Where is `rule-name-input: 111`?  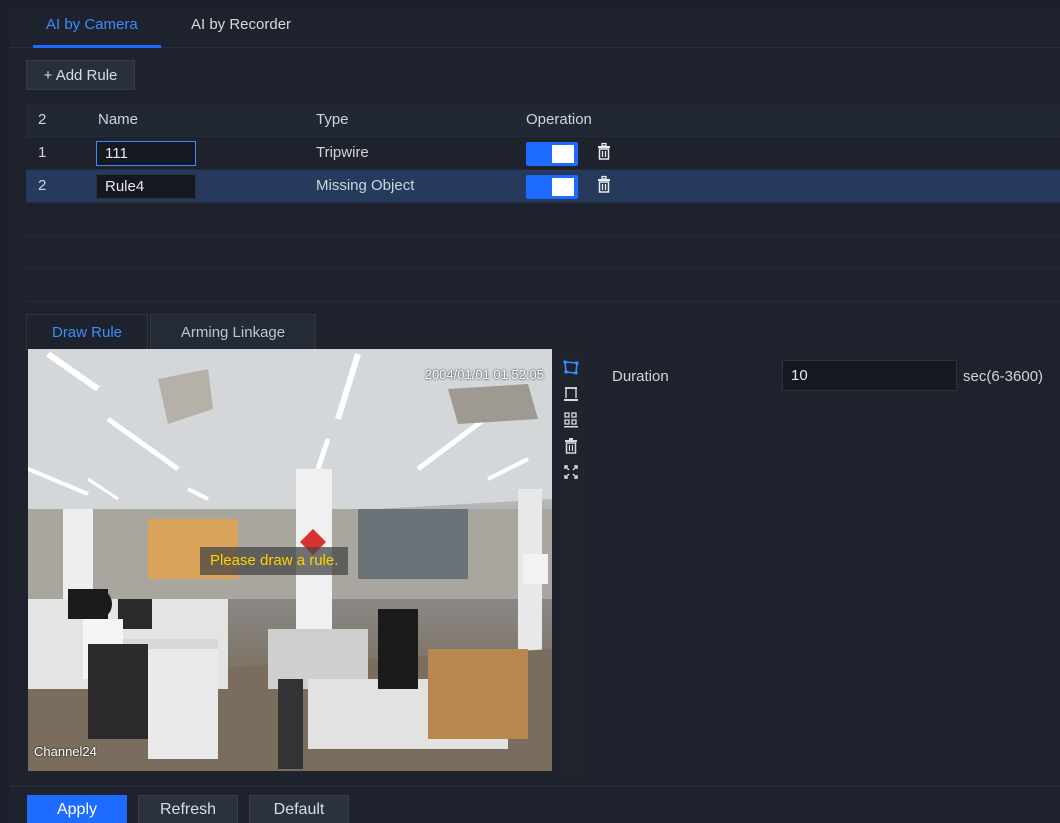 rule-name-input: 111 is located at coordinates (146, 153).